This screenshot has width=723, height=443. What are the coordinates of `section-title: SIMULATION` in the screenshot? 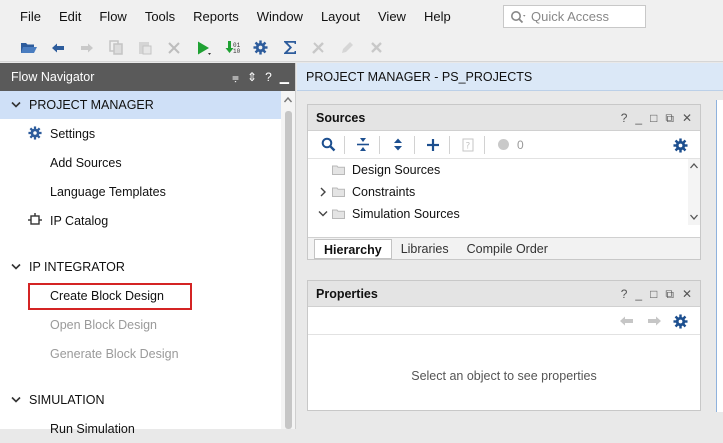 It's located at (67, 400).